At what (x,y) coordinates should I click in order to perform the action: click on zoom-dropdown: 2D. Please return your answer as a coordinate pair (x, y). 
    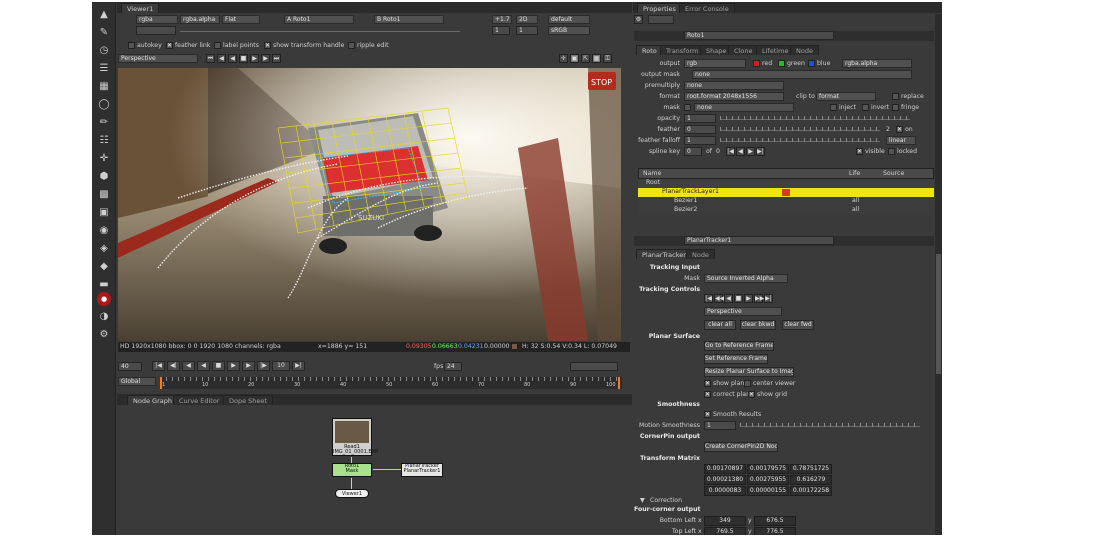
    Looking at the image, I should click on (527, 19).